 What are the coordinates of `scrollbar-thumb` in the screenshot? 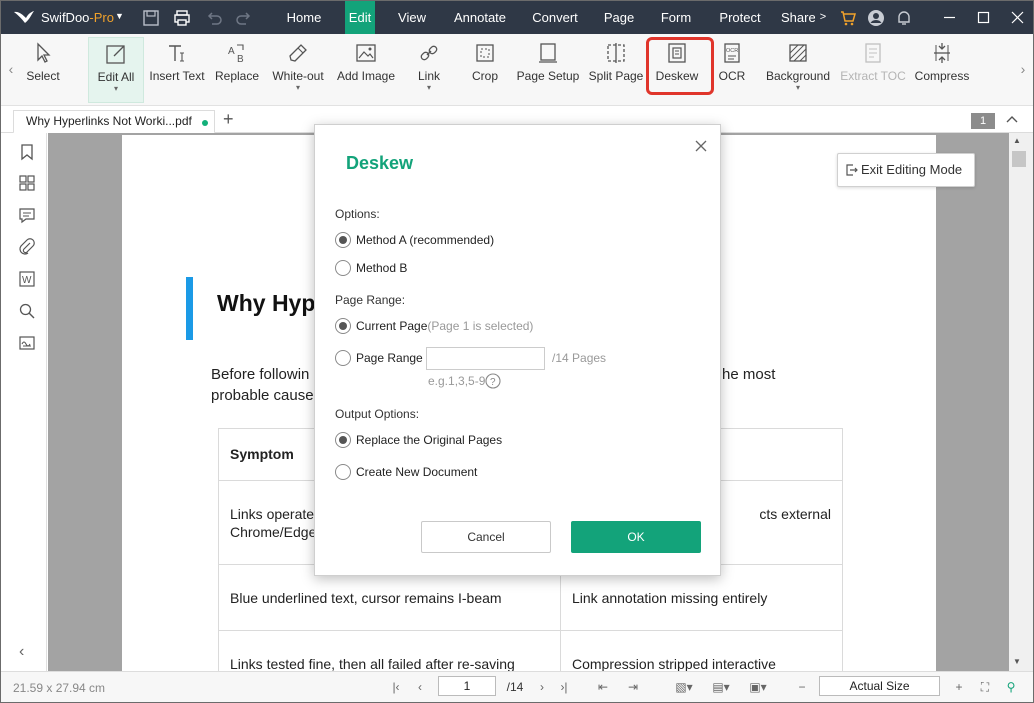 It's located at (1019, 159).